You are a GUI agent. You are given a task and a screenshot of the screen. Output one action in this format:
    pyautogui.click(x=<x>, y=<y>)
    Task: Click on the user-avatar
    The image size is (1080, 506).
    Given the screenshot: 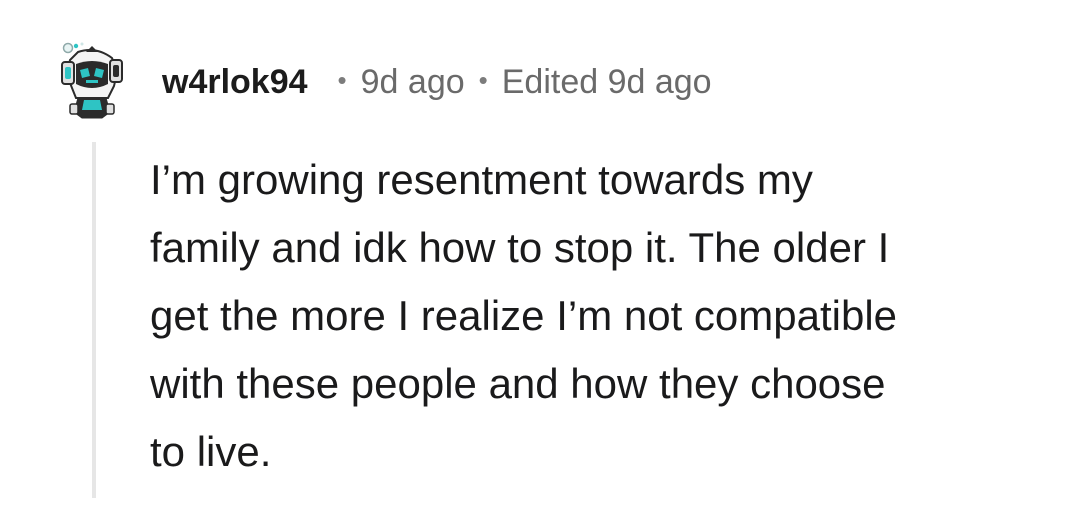 What is the action you would take?
    pyautogui.click(x=92, y=80)
    